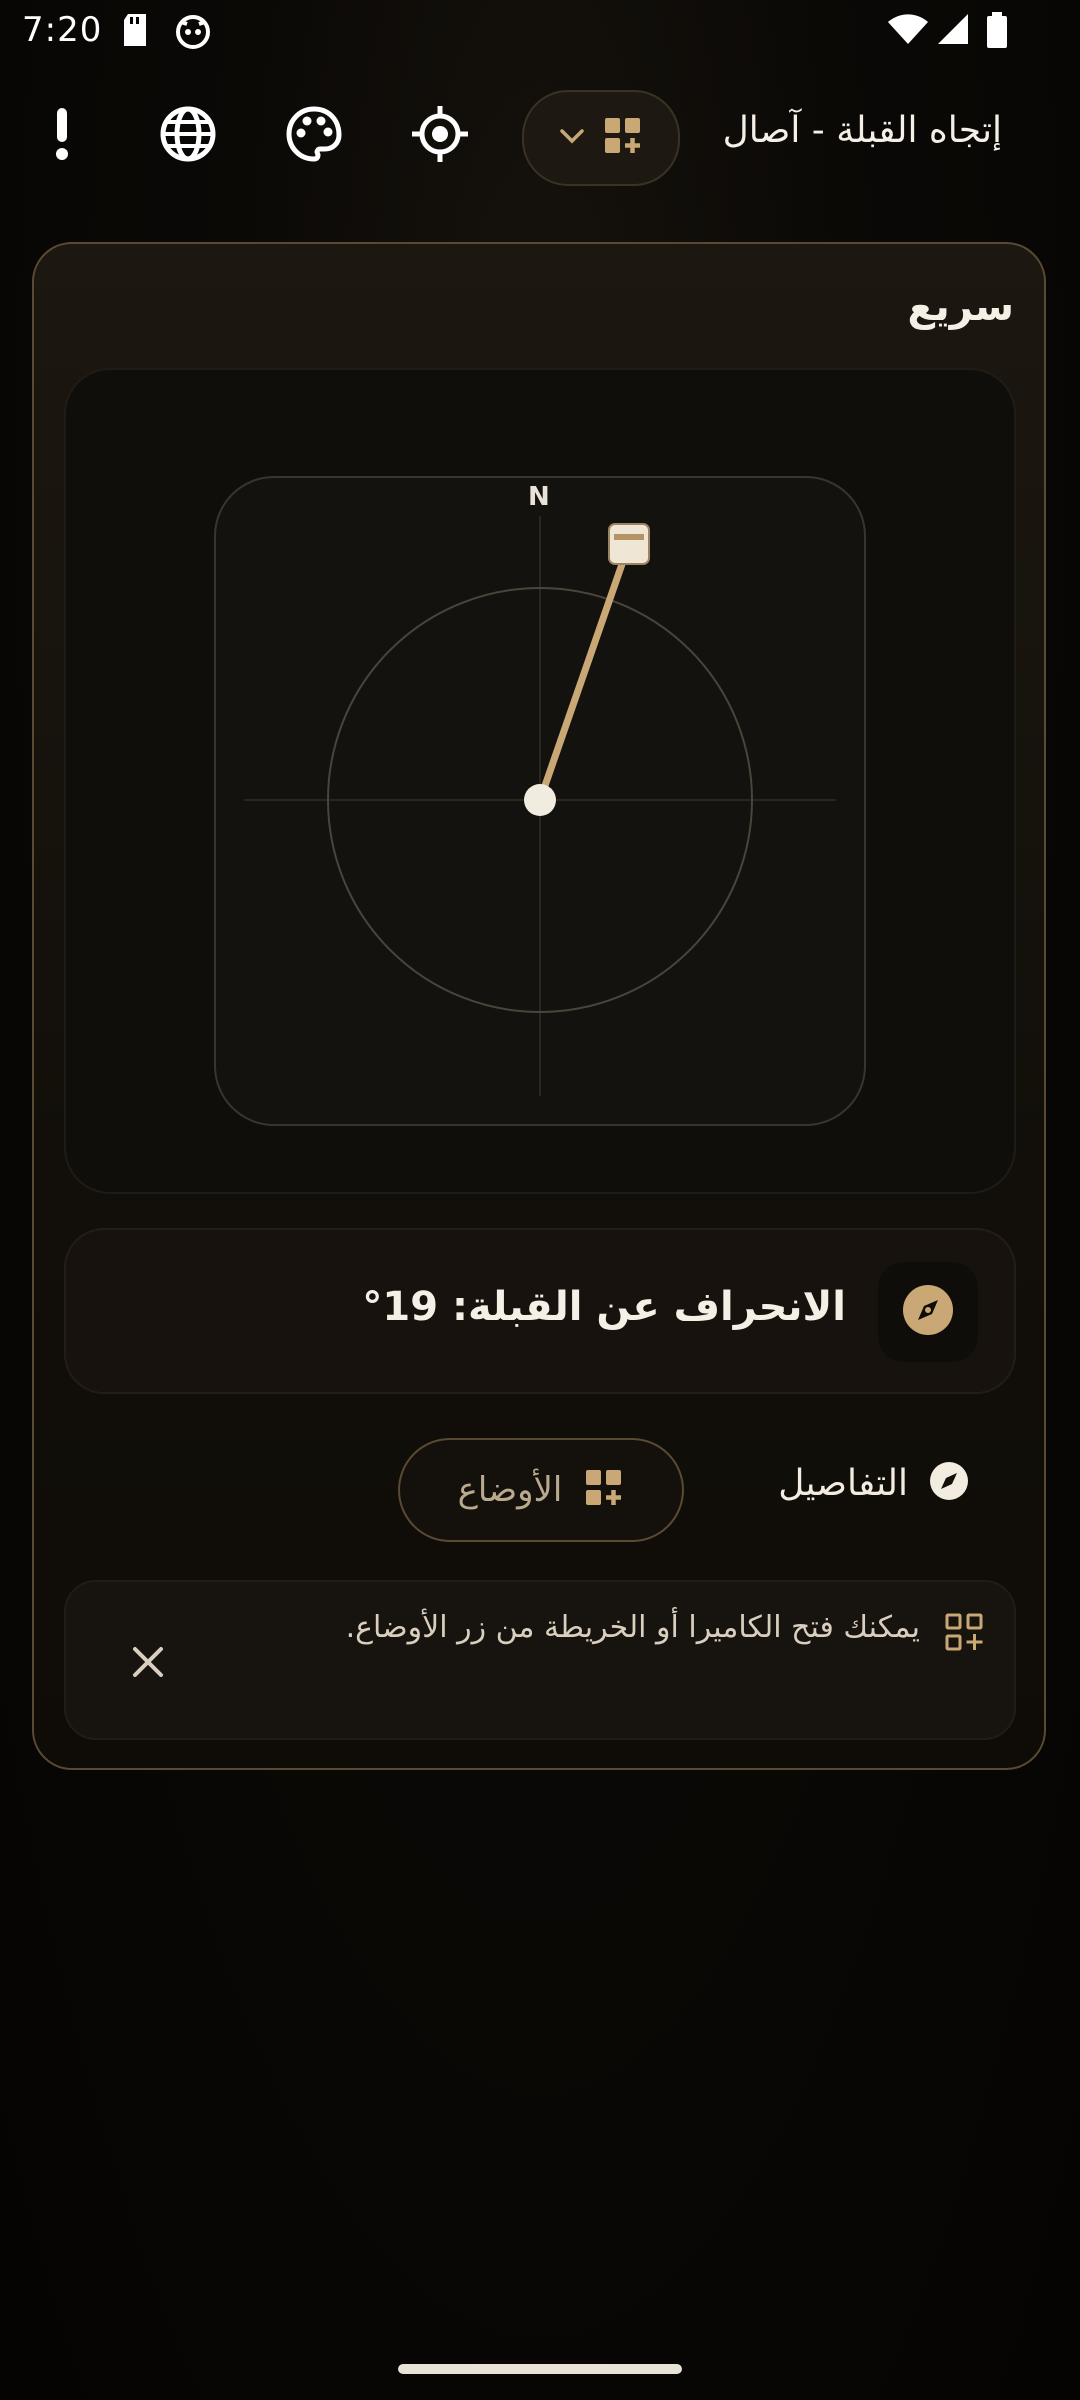 Image resolution: width=1080 pixels, height=2400 pixels. I want to click on gps-location-icon, so click(440, 136).